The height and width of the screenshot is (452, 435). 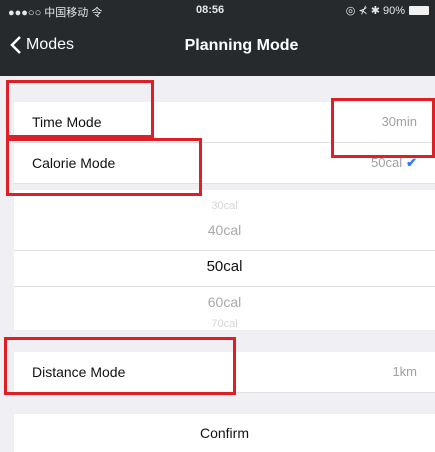 I want to click on nav-bar: Modes Planning Mode, so click(x=217, y=49).